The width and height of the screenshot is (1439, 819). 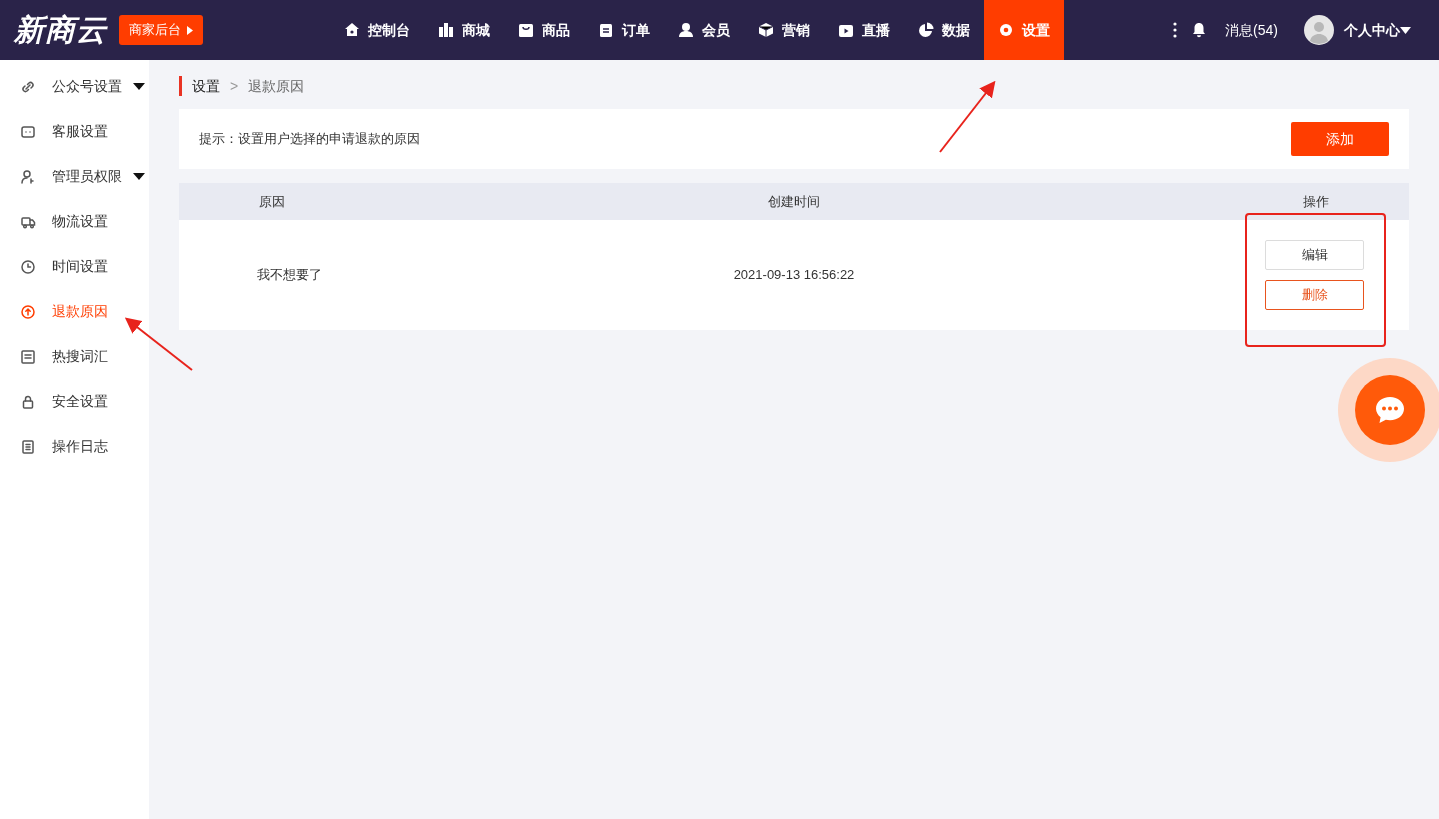 I want to click on messages-link: 消息(54), so click(x=1251, y=30).